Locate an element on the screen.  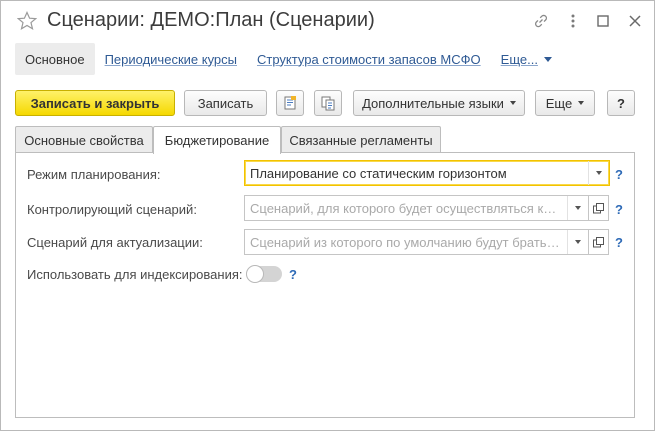
controlling-scenario-label: Контролирующий сценарий: is located at coordinates (112, 209).